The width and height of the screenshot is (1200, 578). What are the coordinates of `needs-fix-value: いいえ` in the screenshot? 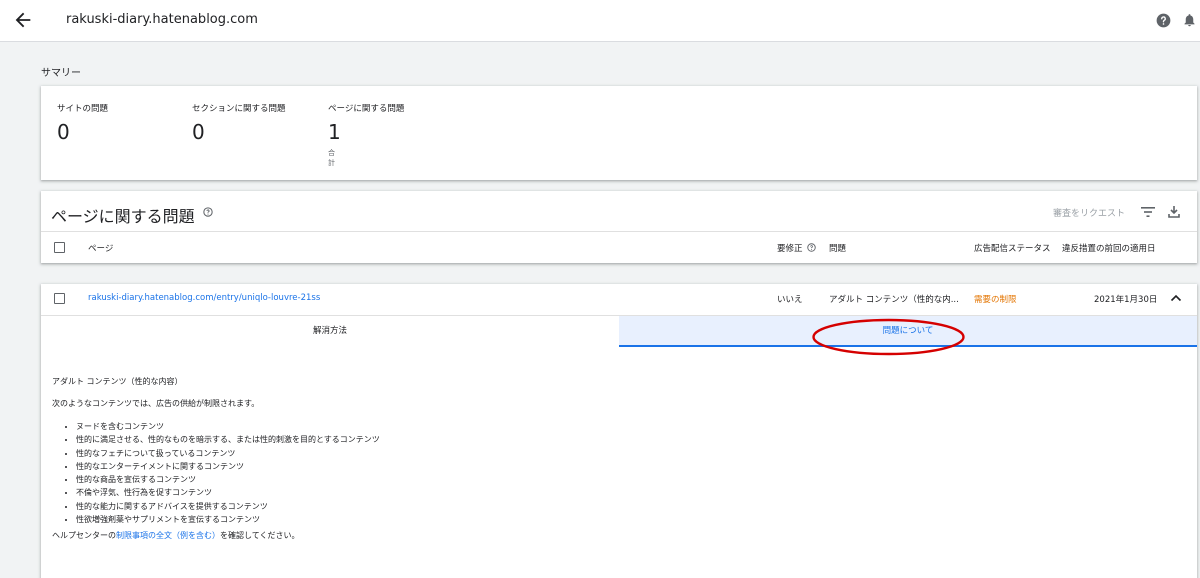 It's located at (790, 300).